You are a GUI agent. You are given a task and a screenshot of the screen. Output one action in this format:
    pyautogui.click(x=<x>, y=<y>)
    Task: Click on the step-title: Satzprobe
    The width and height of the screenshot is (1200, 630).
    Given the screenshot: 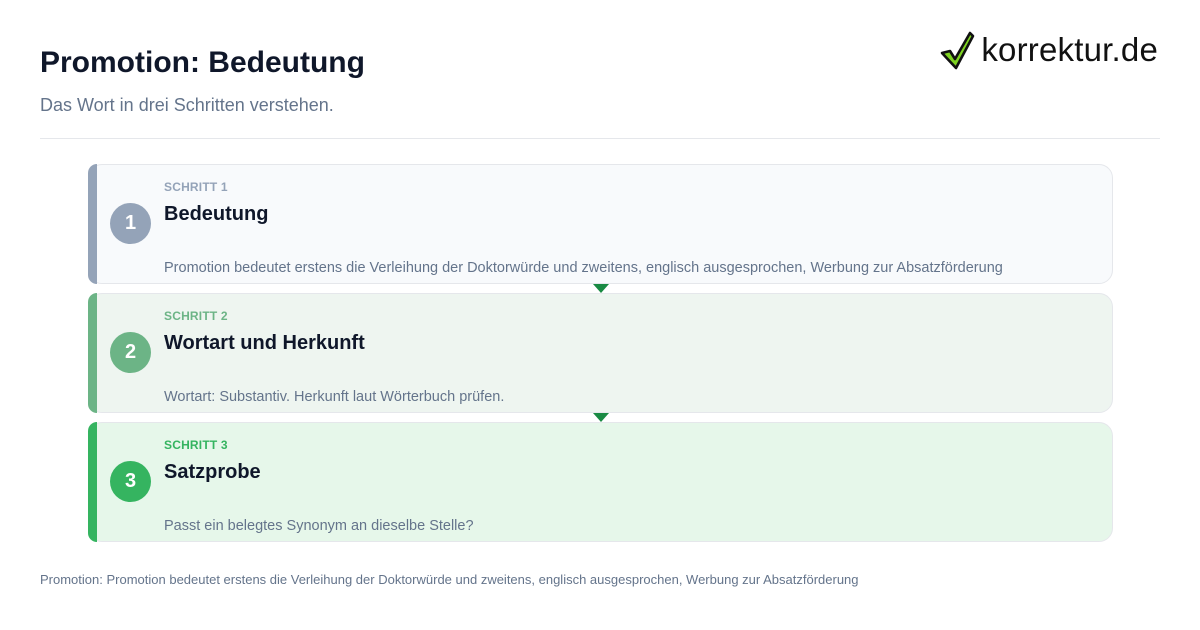 What is the action you would take?
    pyautogui.click(x=212, y=472)
    